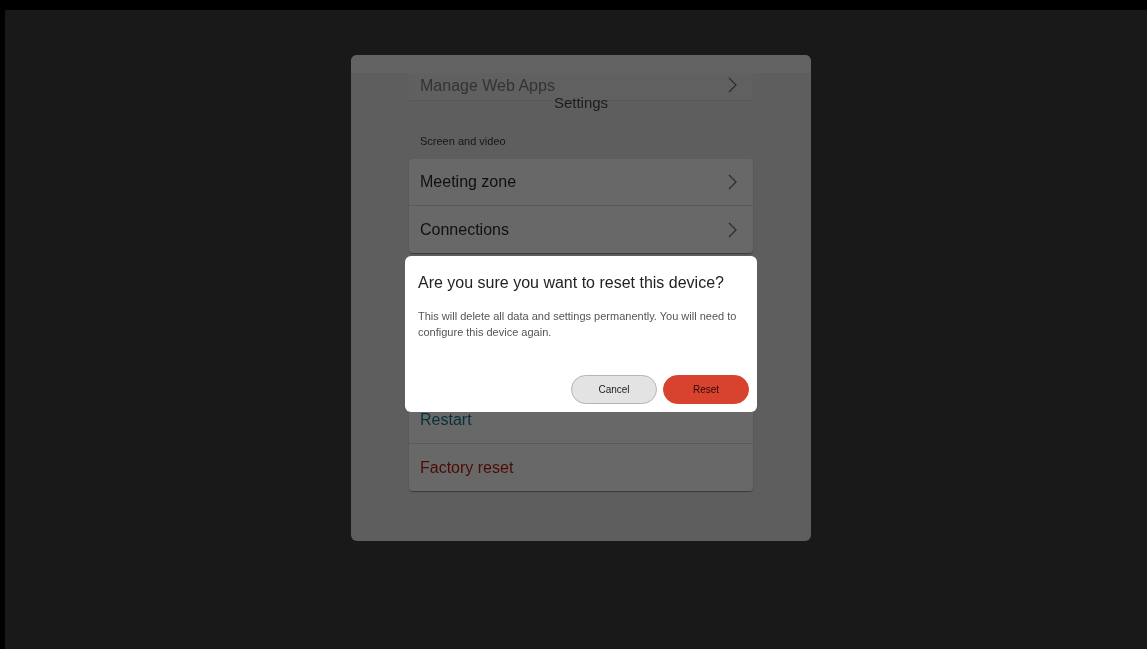  I want to click on reset-button: Reset, so click(706, 389).